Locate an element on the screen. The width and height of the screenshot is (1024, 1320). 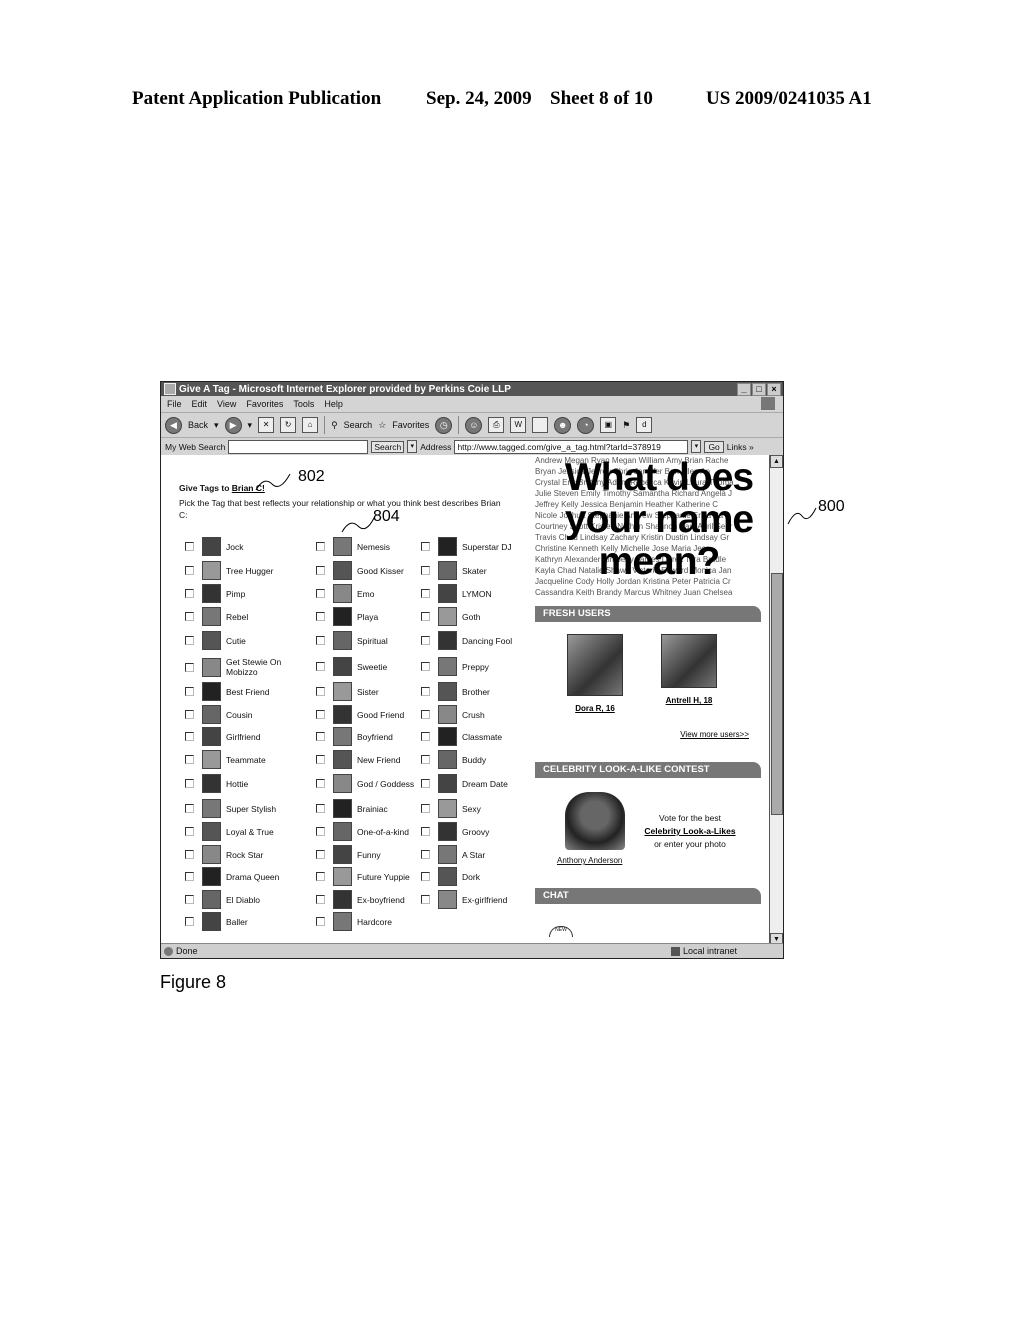
menu-help: Help is located at coordinates (333, 404).